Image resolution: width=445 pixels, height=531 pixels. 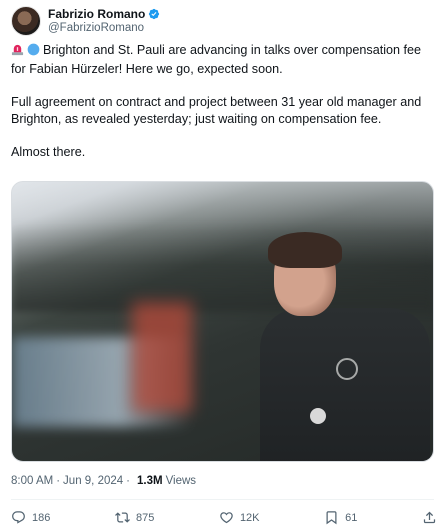 I want to click on siren-icon, so click(x=17, y=52).